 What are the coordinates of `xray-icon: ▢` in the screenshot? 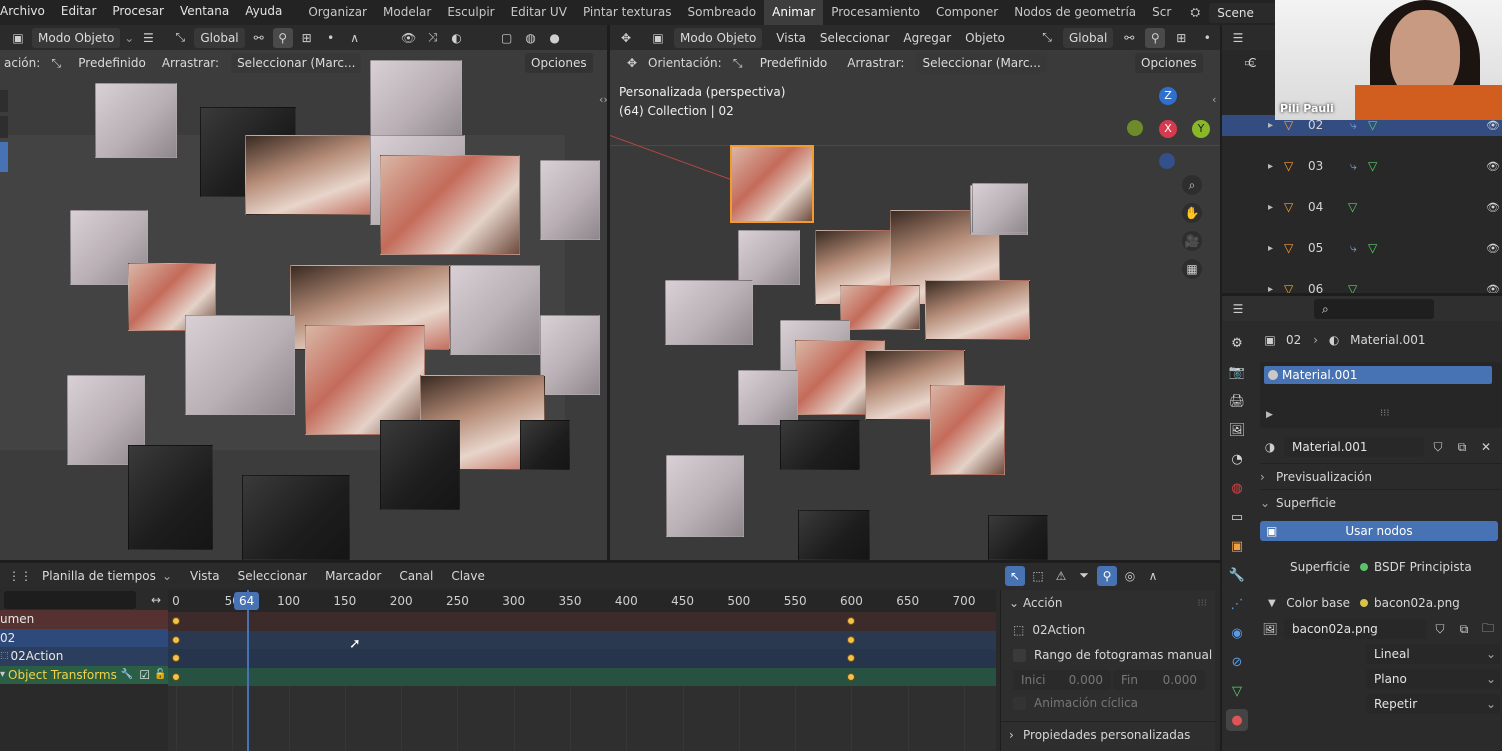 It's located at (507, 38).